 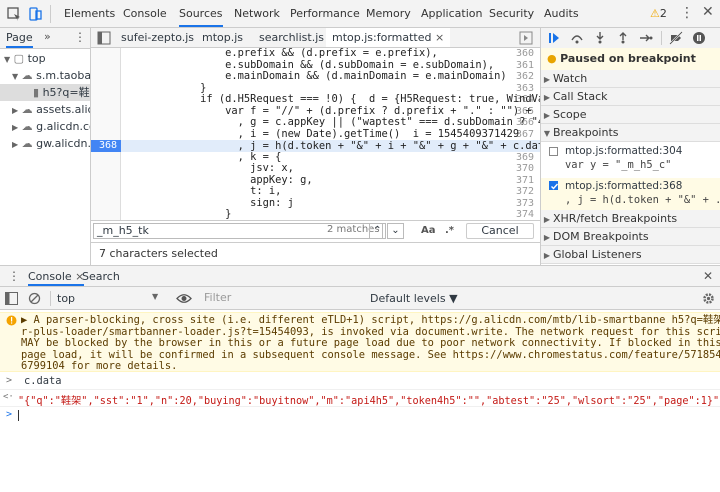 I want to click on warnings-counter: ⚠2, so click(x=658, y=13).